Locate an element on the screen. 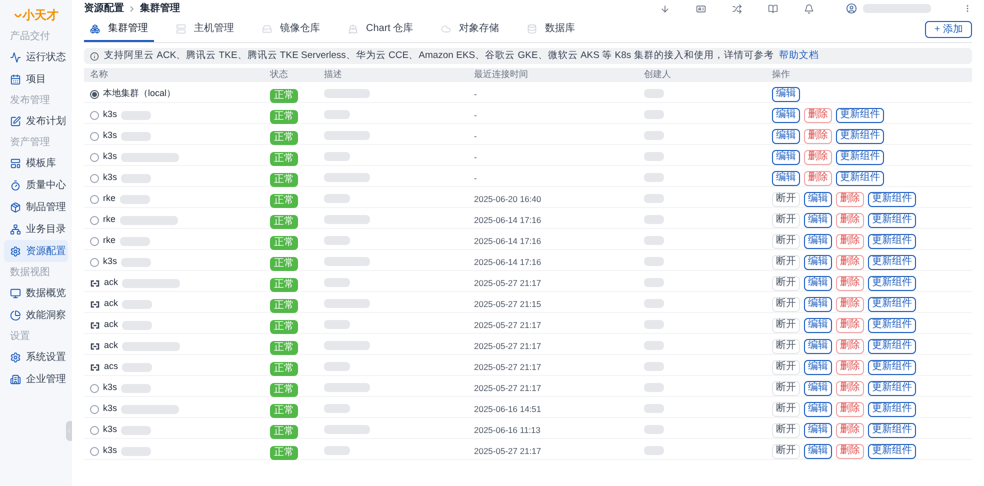 Image resolution: width=984 pixels, height=486 pixels. tab: 镜像仓库 is located at coordinates (291, 29).